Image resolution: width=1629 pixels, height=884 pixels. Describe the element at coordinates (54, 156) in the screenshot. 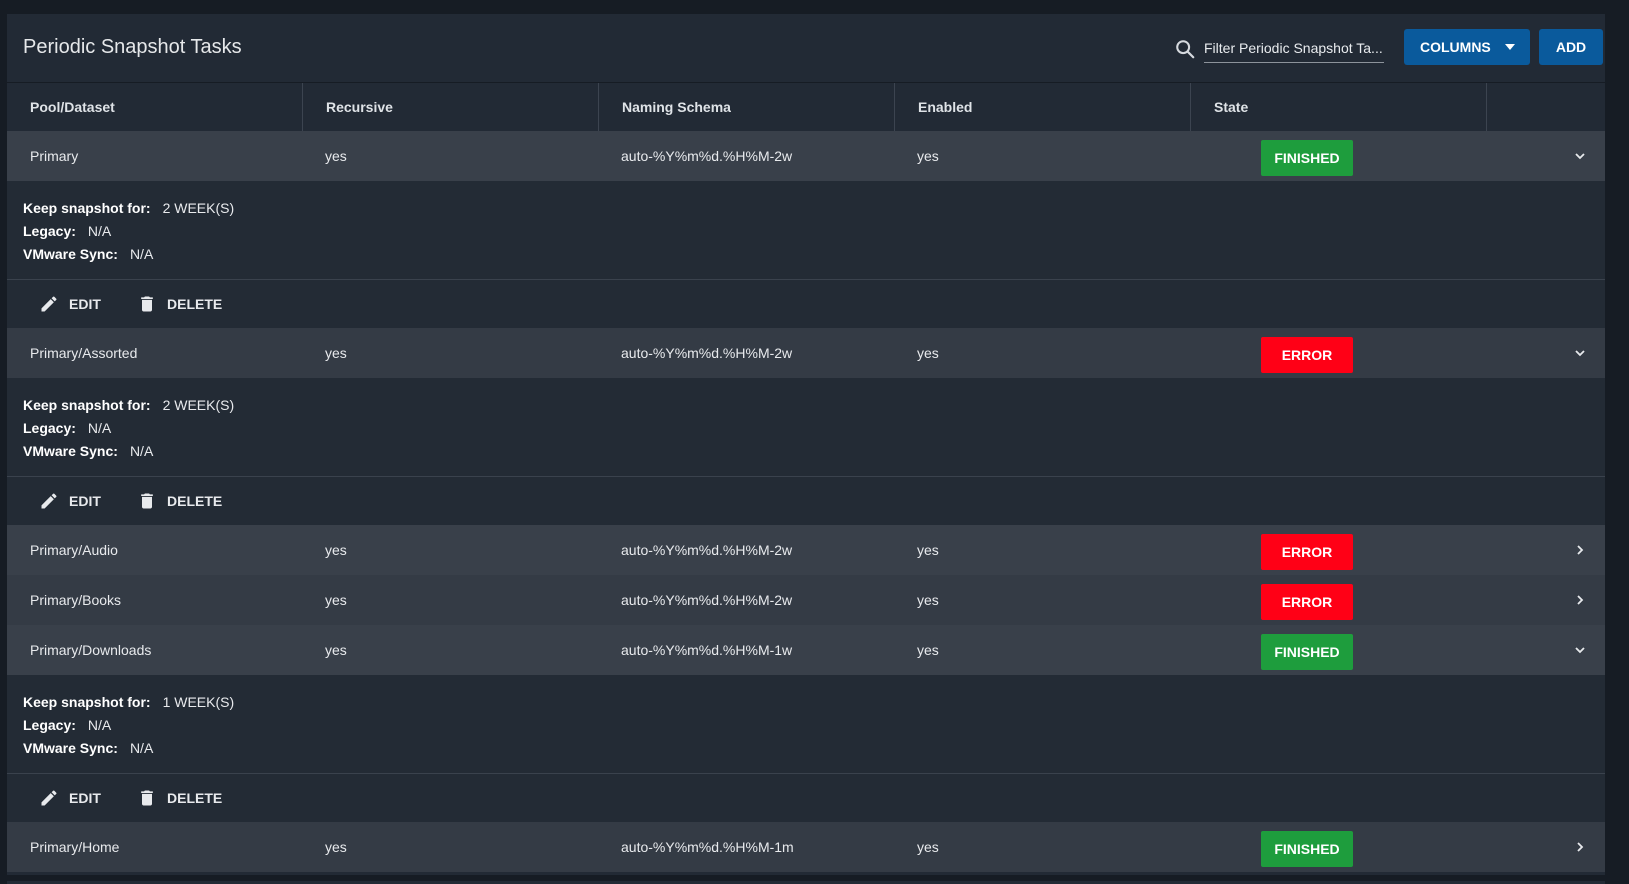

I see `cell-pool-dataset: Primary` at that location.